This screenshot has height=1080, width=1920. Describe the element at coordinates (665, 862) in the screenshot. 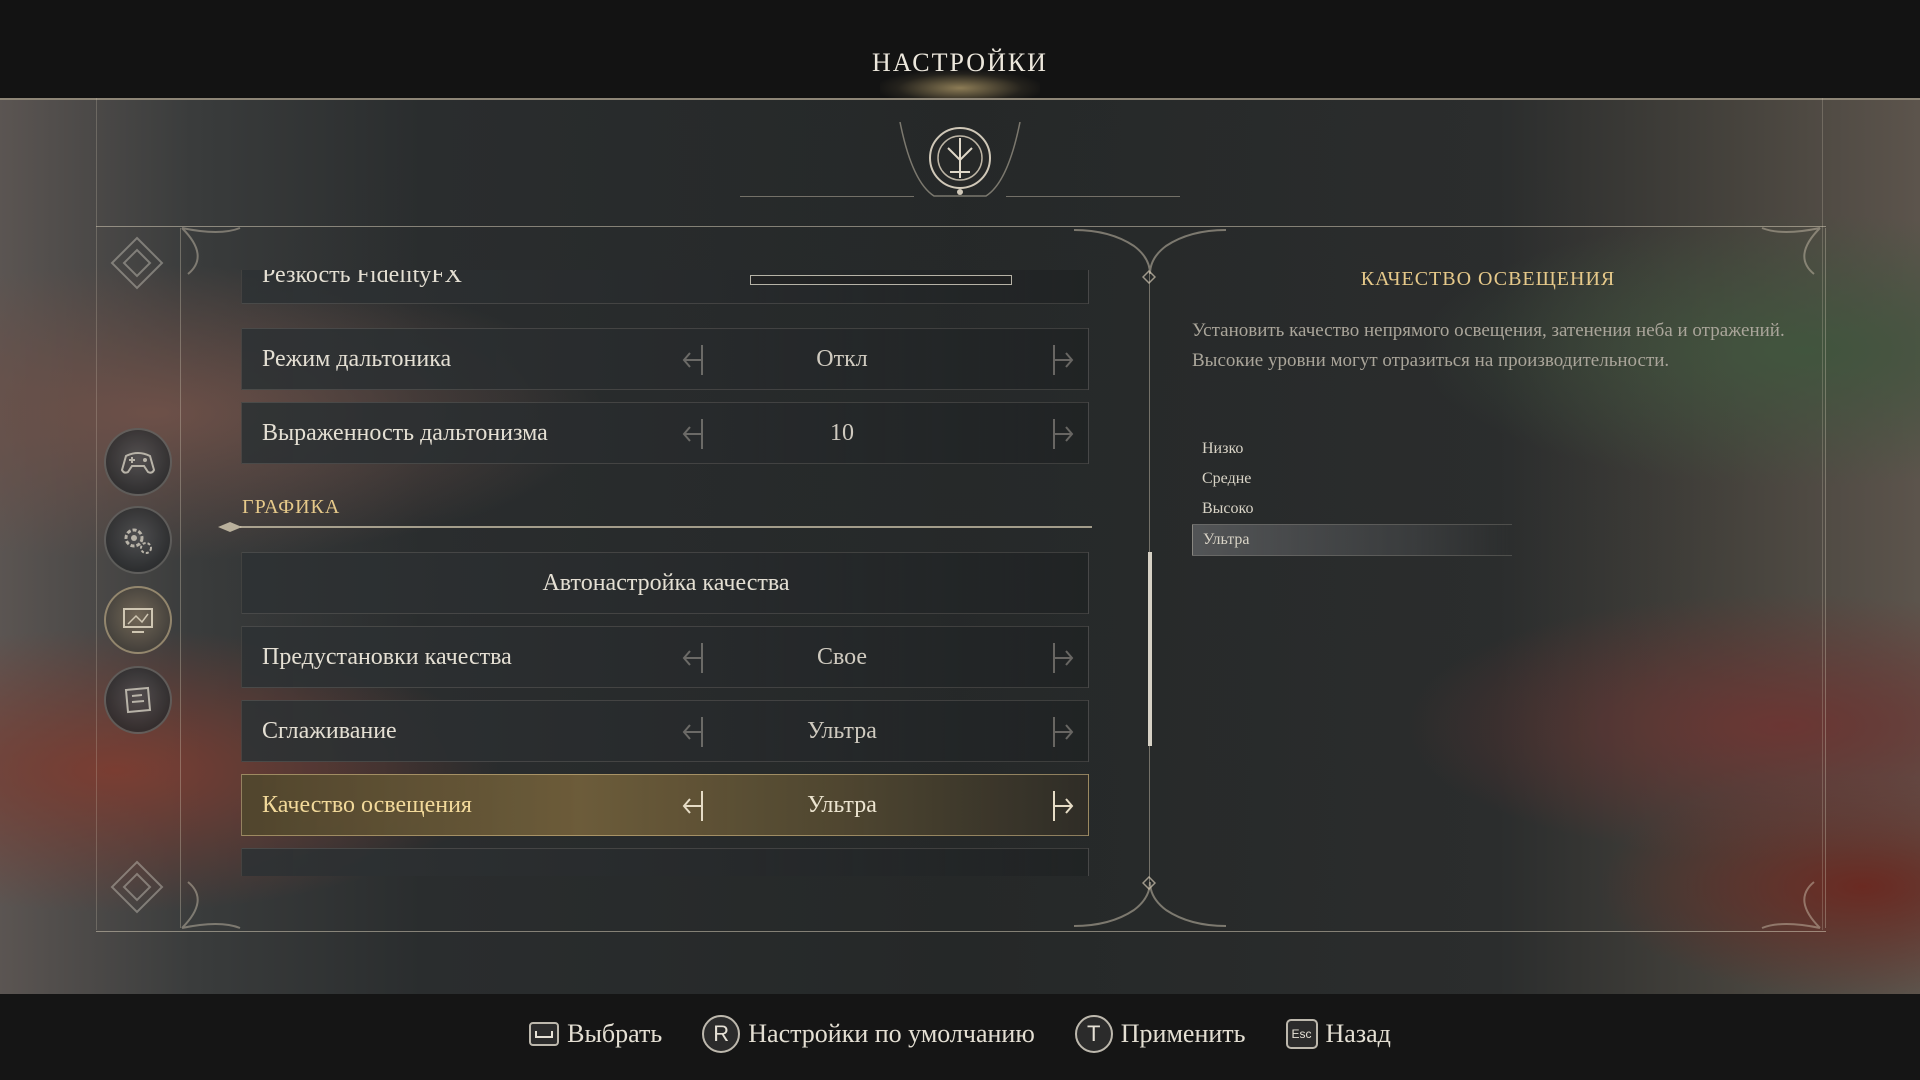

I see `setting-row-next-partial` at that location.